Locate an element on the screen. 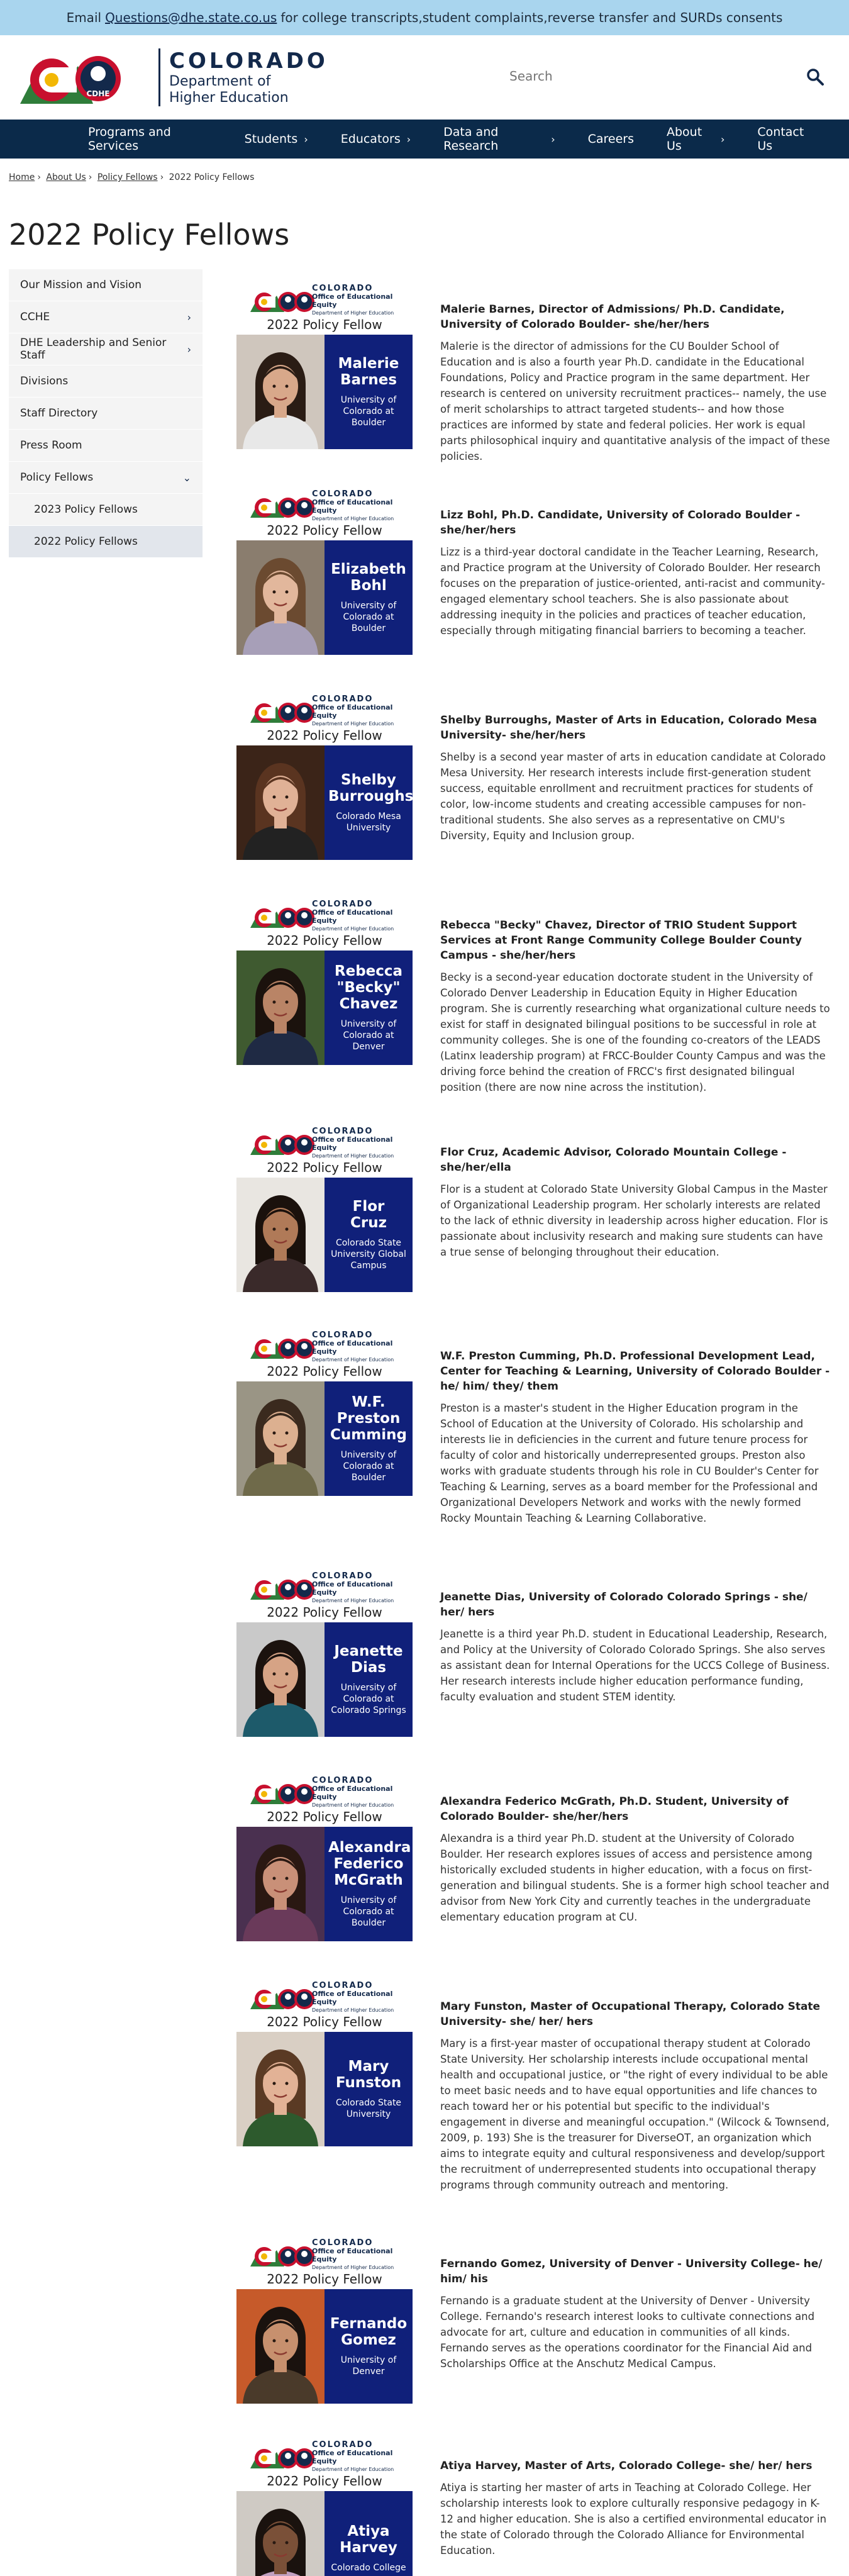 The width and height of the screenshot is (849, 2576). nav-item: Educators › is located at coordinates (376, 139).